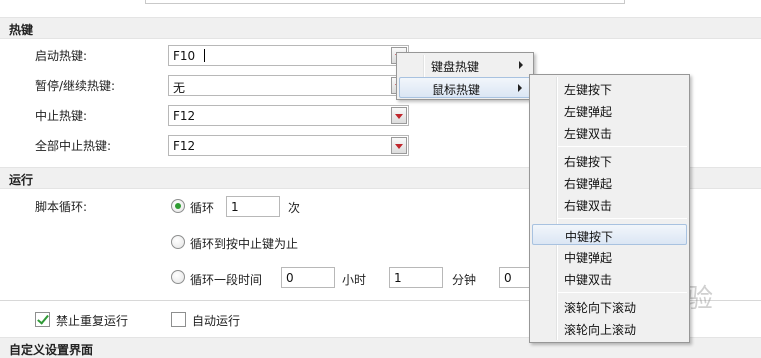  I want to click on menu-item-mouse-hotkey: 鼠标热键, so click(465, 87).